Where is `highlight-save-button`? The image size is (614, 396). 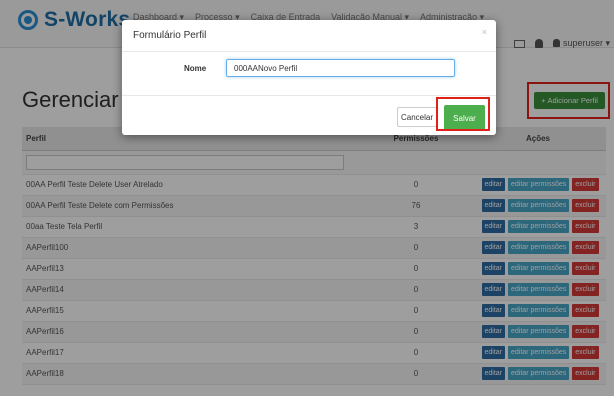 highlight-save-button is located at coordinates (463, 114).